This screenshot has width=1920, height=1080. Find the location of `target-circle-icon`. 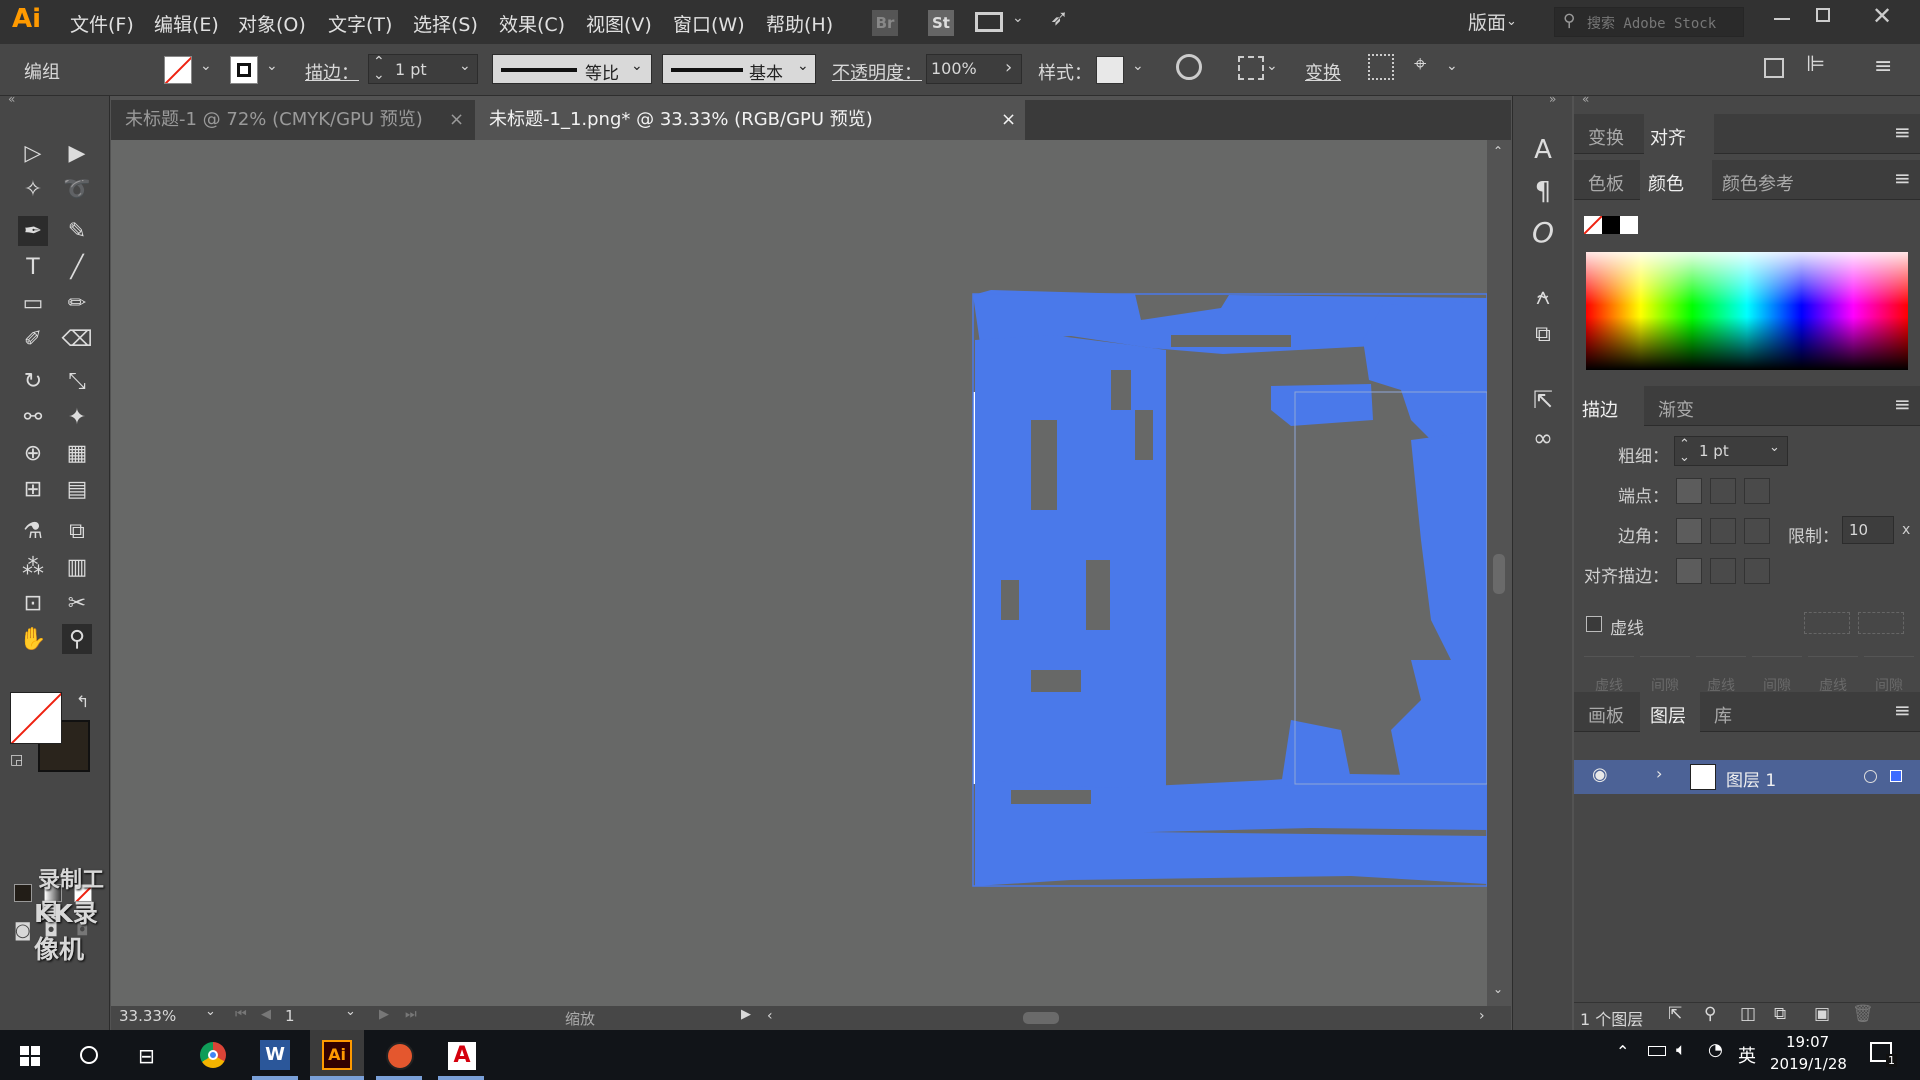

target-circle-icon is located at coordinates (1870, 776).